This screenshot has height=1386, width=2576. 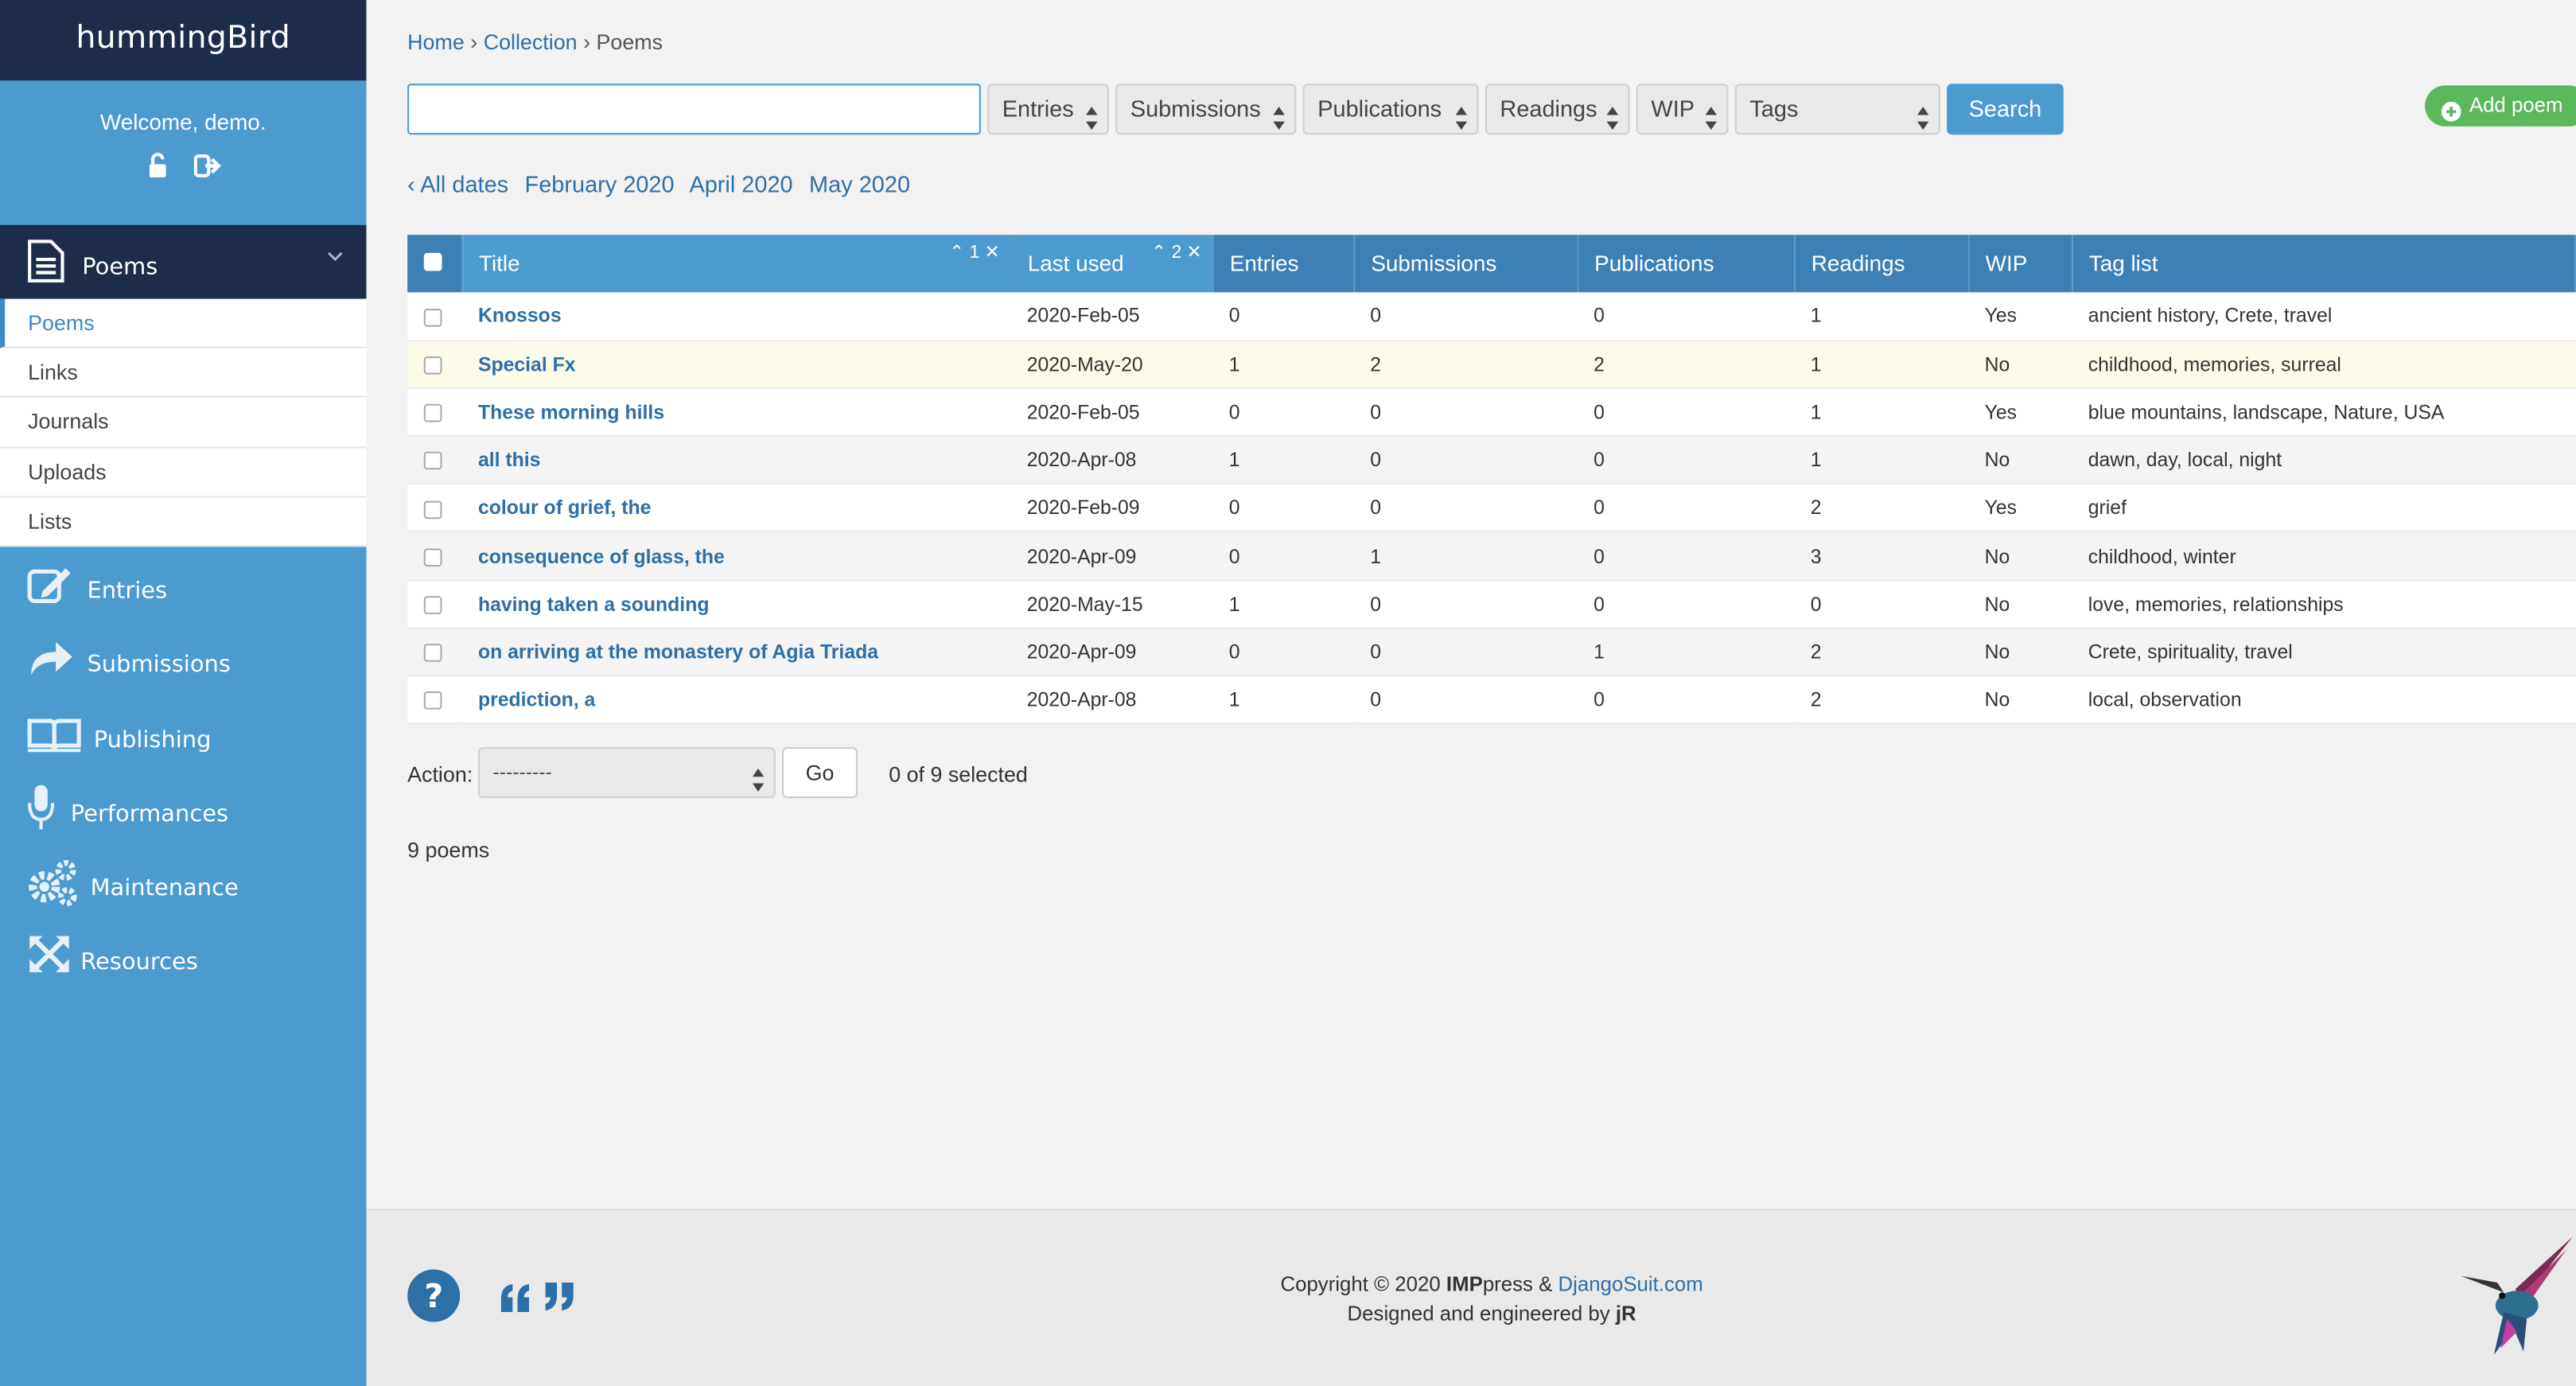 I want to click on cell-title-link: having taken a sounding, so click(x=736, y=604).